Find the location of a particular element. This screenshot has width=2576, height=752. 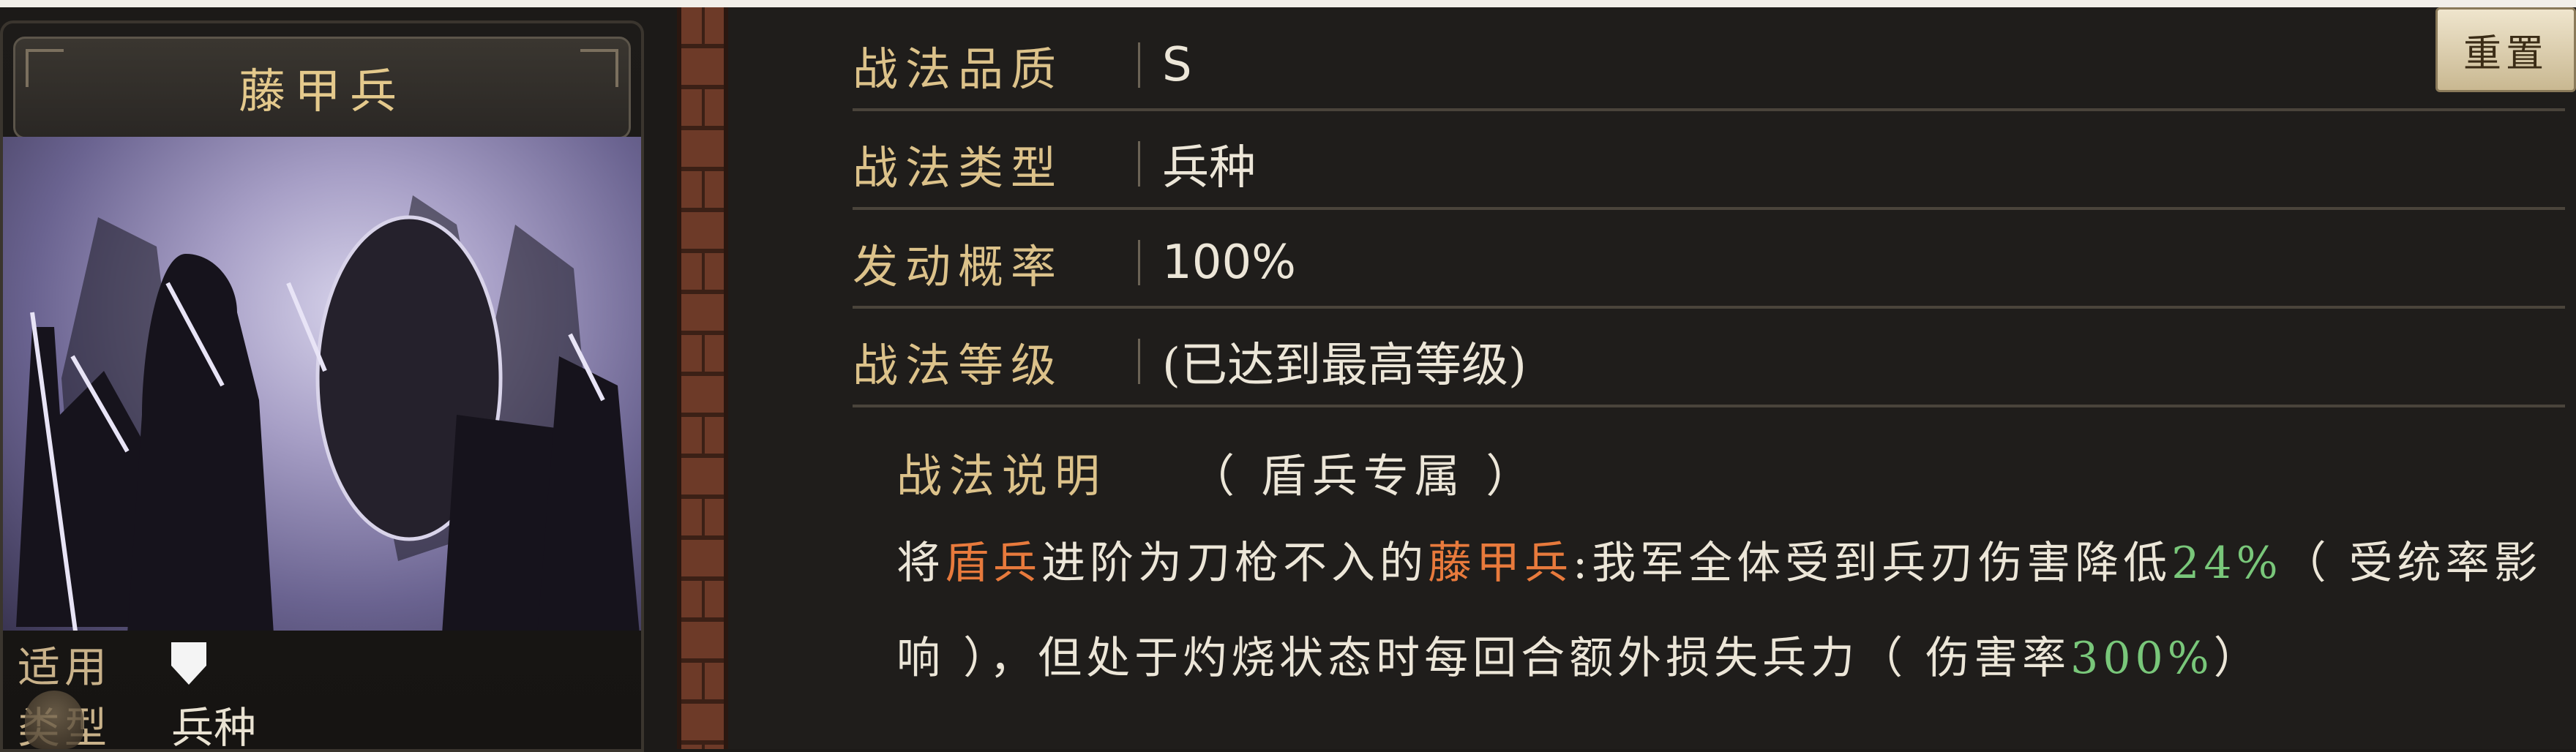

level-label: 战法等级 is located at coordinates (958, 365).